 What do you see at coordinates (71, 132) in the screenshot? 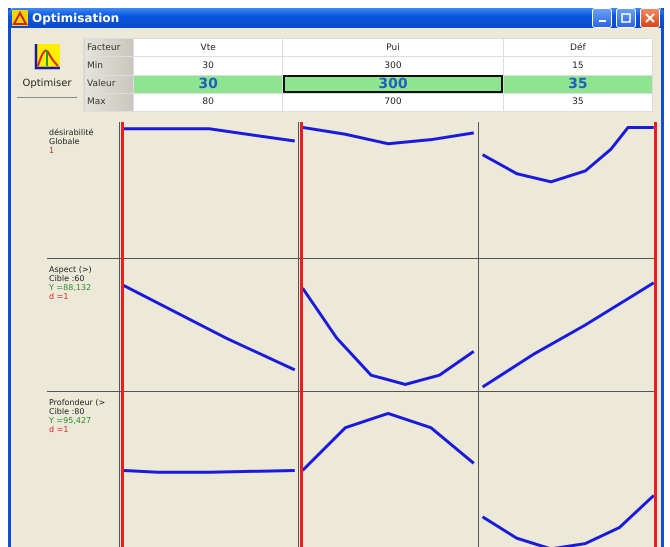
I see `response-label: désirabilité` at bounding box center [71, 132].